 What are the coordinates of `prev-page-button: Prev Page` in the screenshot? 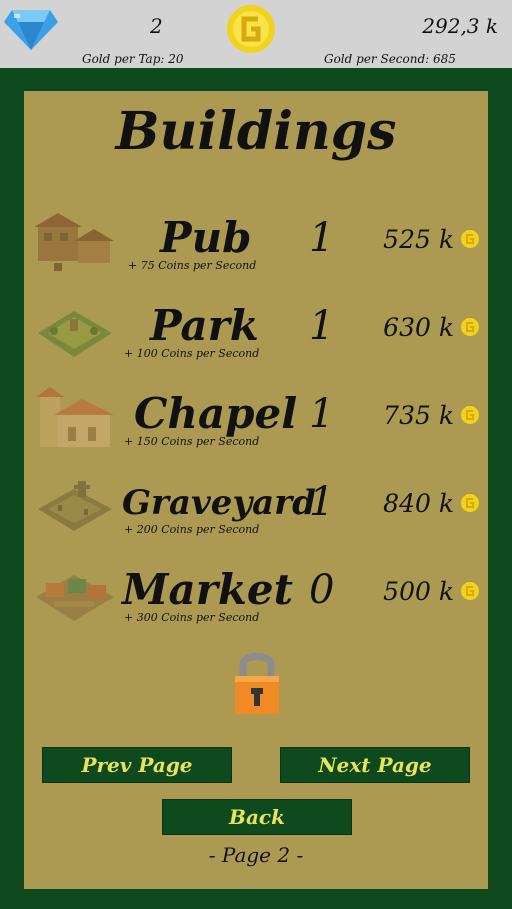 It's located at (137, 765).